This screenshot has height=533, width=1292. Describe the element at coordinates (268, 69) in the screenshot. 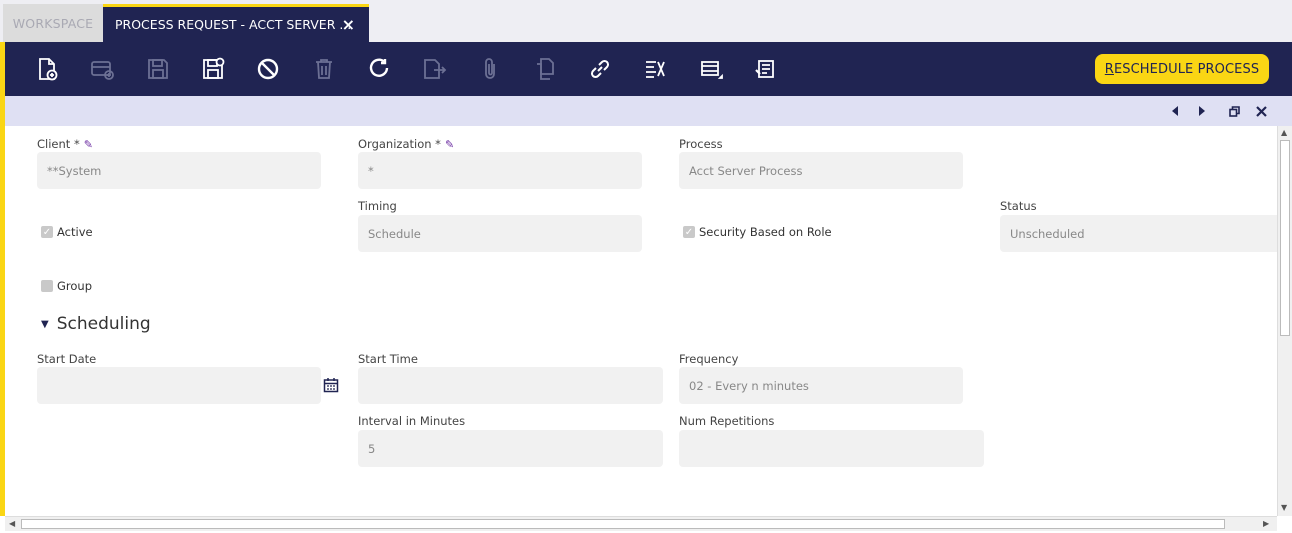

I see `undo-icon` at that location.